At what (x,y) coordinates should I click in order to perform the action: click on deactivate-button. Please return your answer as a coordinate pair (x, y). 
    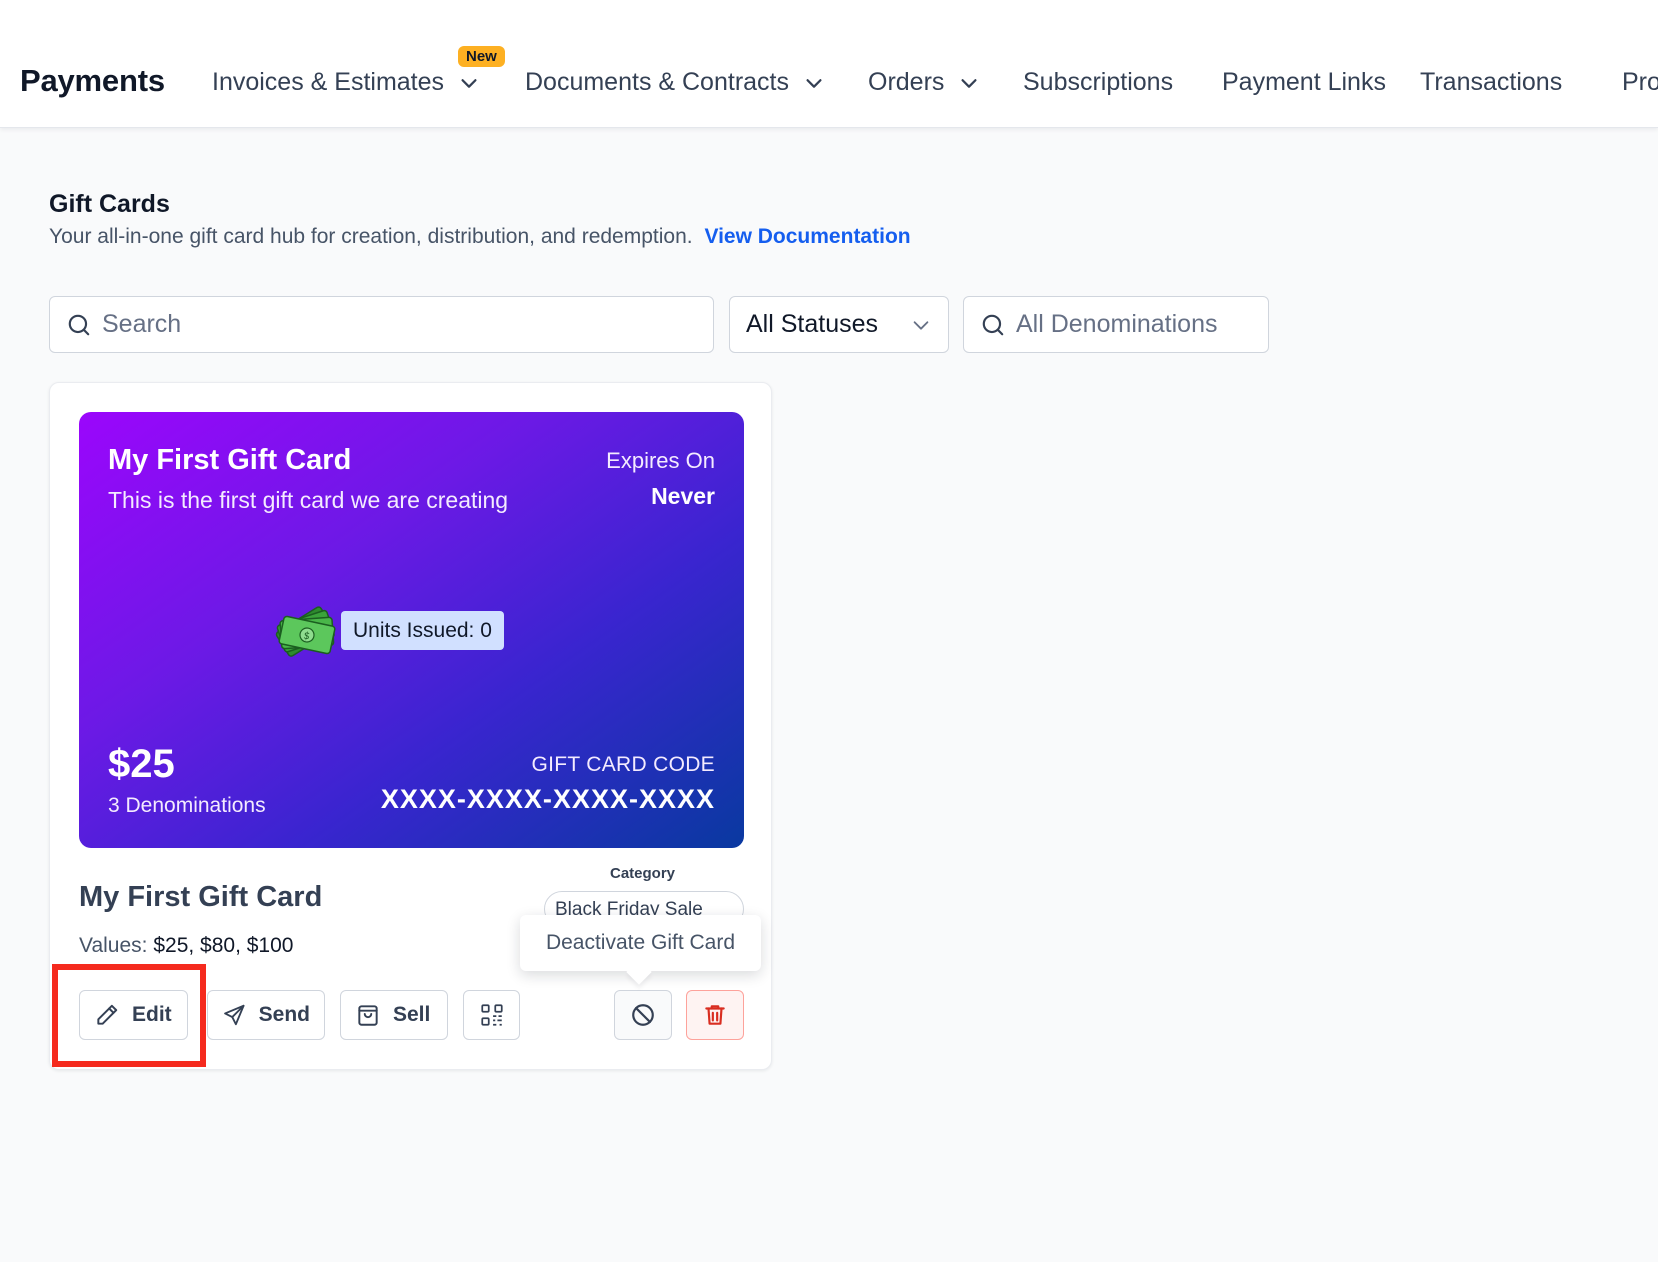
    Looking at the image, I should click on (643, 1015).